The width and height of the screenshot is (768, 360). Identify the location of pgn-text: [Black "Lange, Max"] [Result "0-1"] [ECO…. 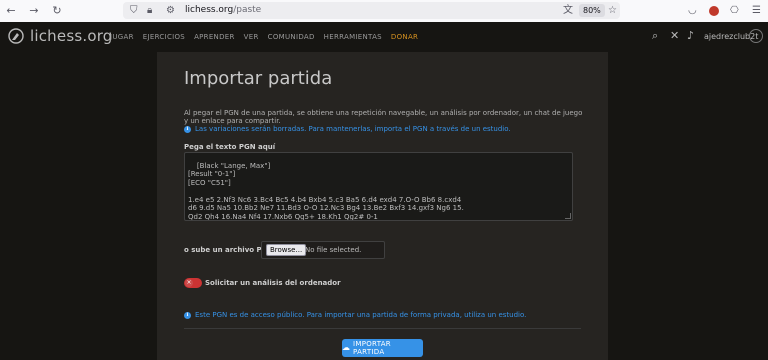
(326, 191).